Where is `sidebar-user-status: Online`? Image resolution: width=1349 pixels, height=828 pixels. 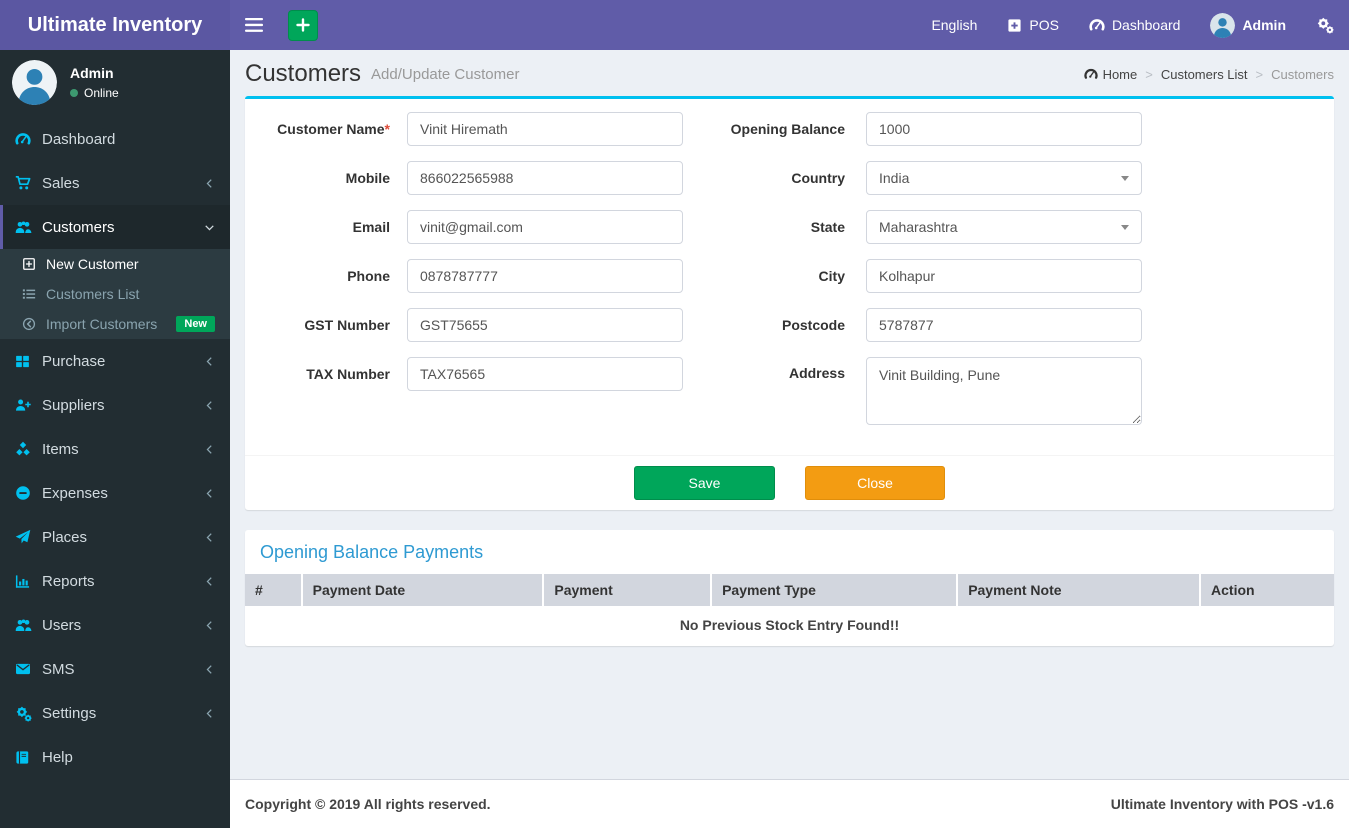
sidebar-user-status: Online is located at coordinates (94, 93).